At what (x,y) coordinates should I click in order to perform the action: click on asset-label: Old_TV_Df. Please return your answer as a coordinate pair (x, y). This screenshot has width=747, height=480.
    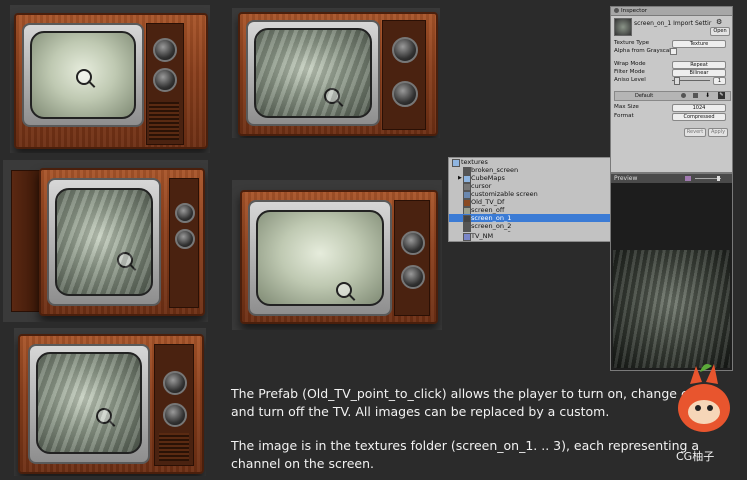
    Looking at the image, I should click on (488, 202).